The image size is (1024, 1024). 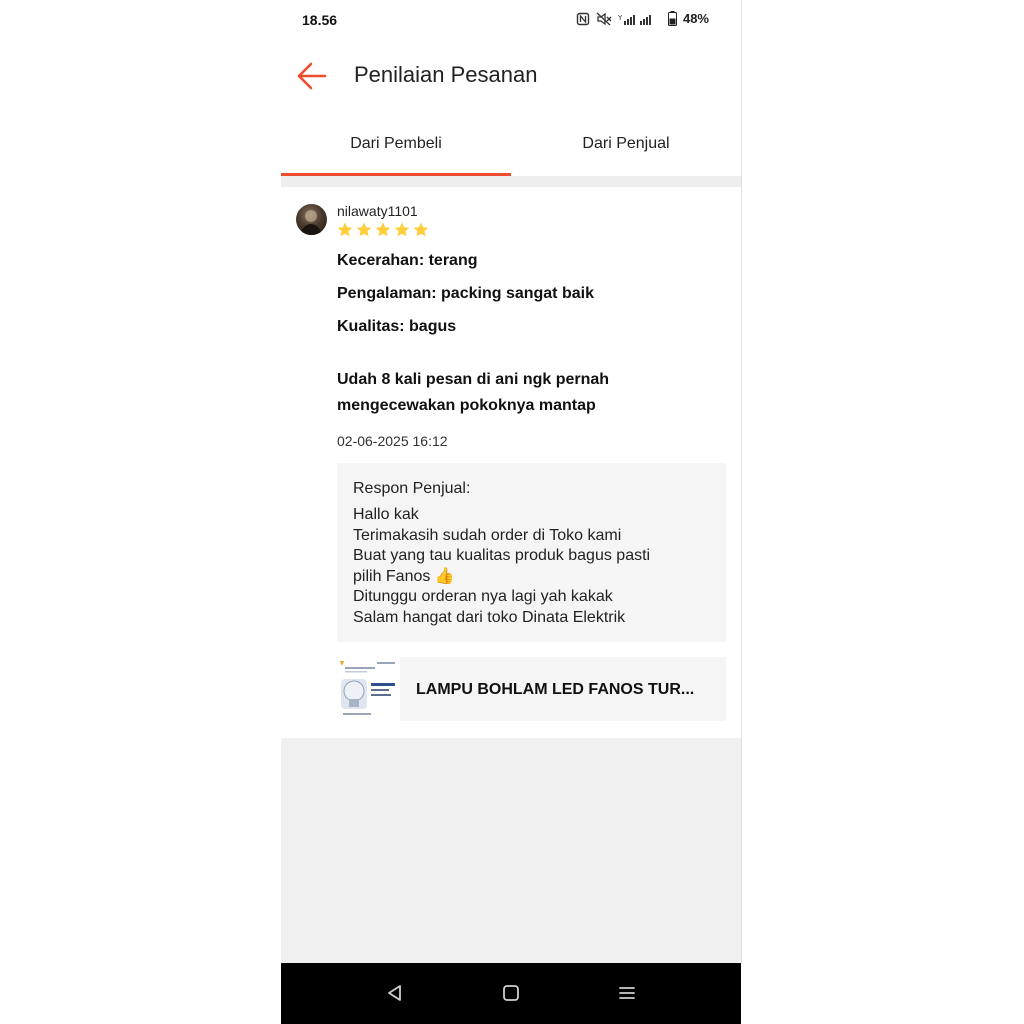 I want to click on square-home-icon, so click(x=511, y=993).